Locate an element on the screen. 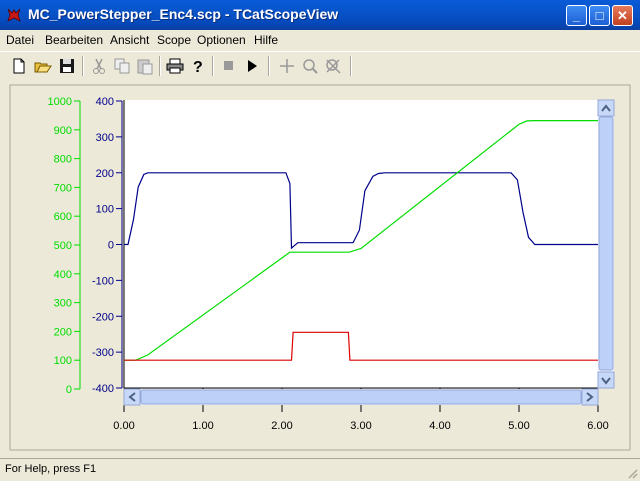  copy-icon is located at coordinates (122, 66).